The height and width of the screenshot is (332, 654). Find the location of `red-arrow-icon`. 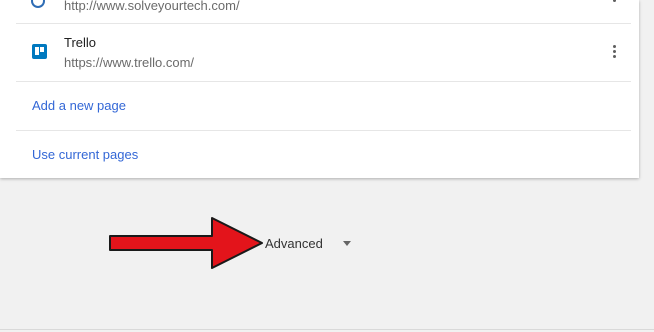

red-arrow-icon is located at coordinates (186, 243).